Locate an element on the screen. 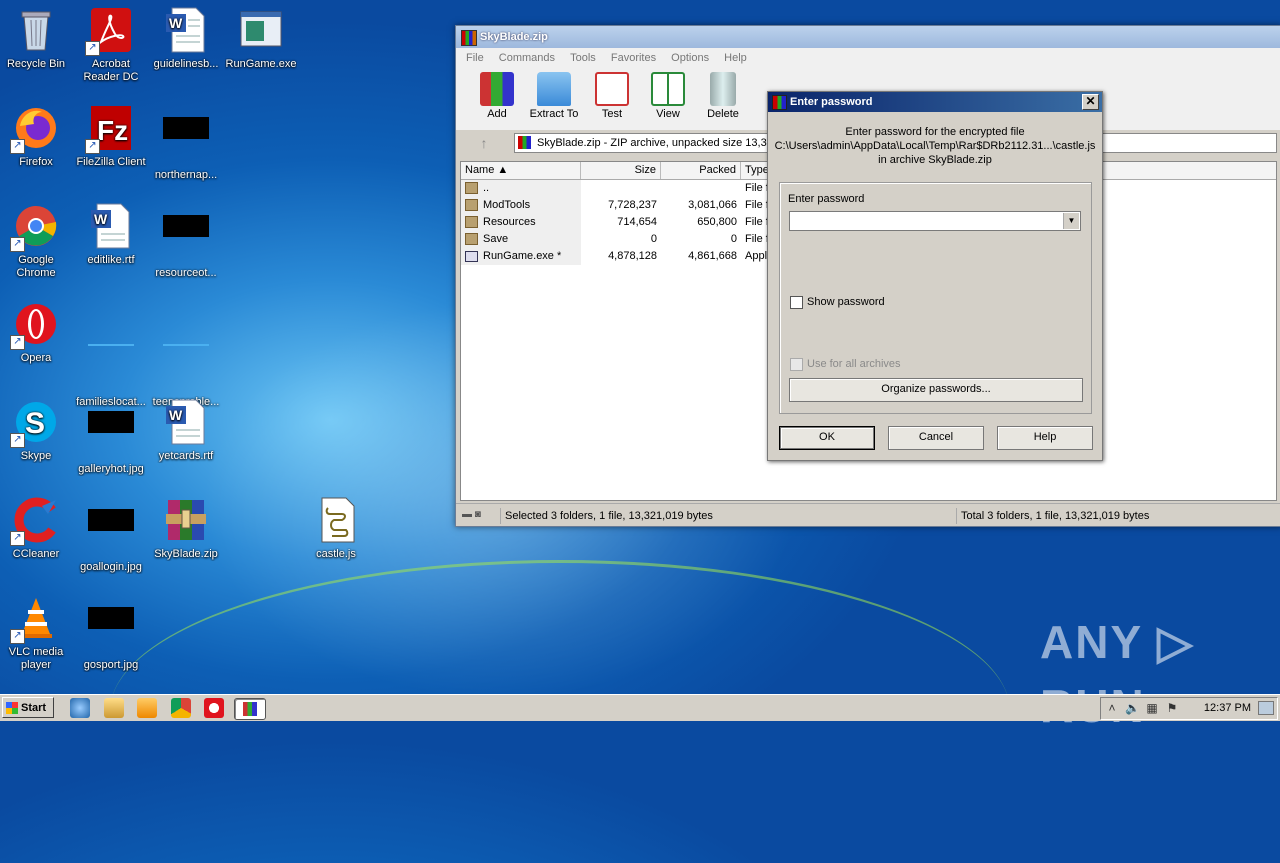 This screenshot has width=1280, height=863. desktop-icon-recycle-bin: Recycle Bin is located at coordinates (36, 38).